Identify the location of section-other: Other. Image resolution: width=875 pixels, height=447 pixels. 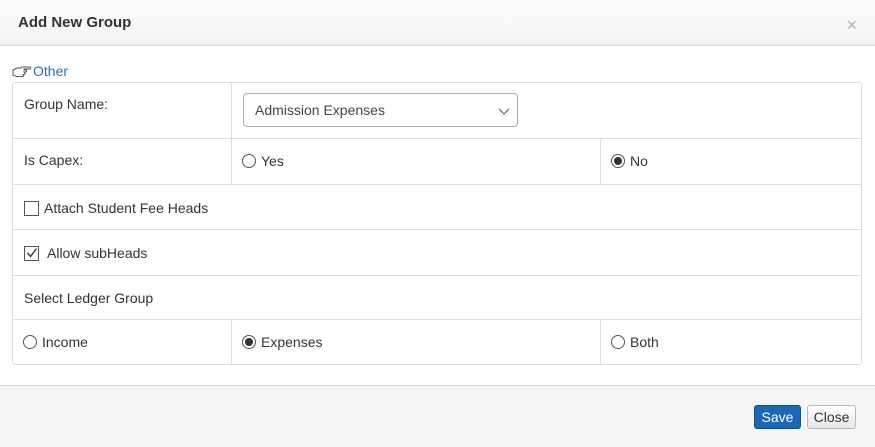
(40, 71).